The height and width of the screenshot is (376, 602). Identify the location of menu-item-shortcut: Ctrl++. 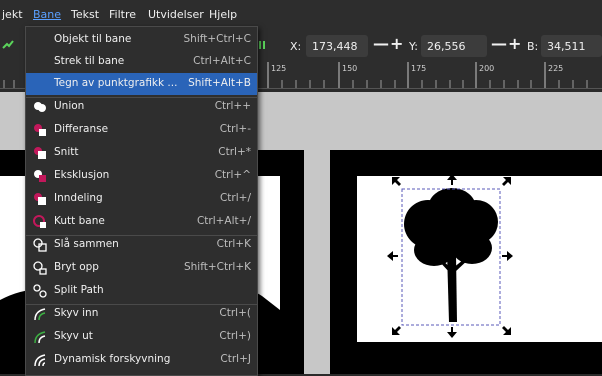
(232, 106).